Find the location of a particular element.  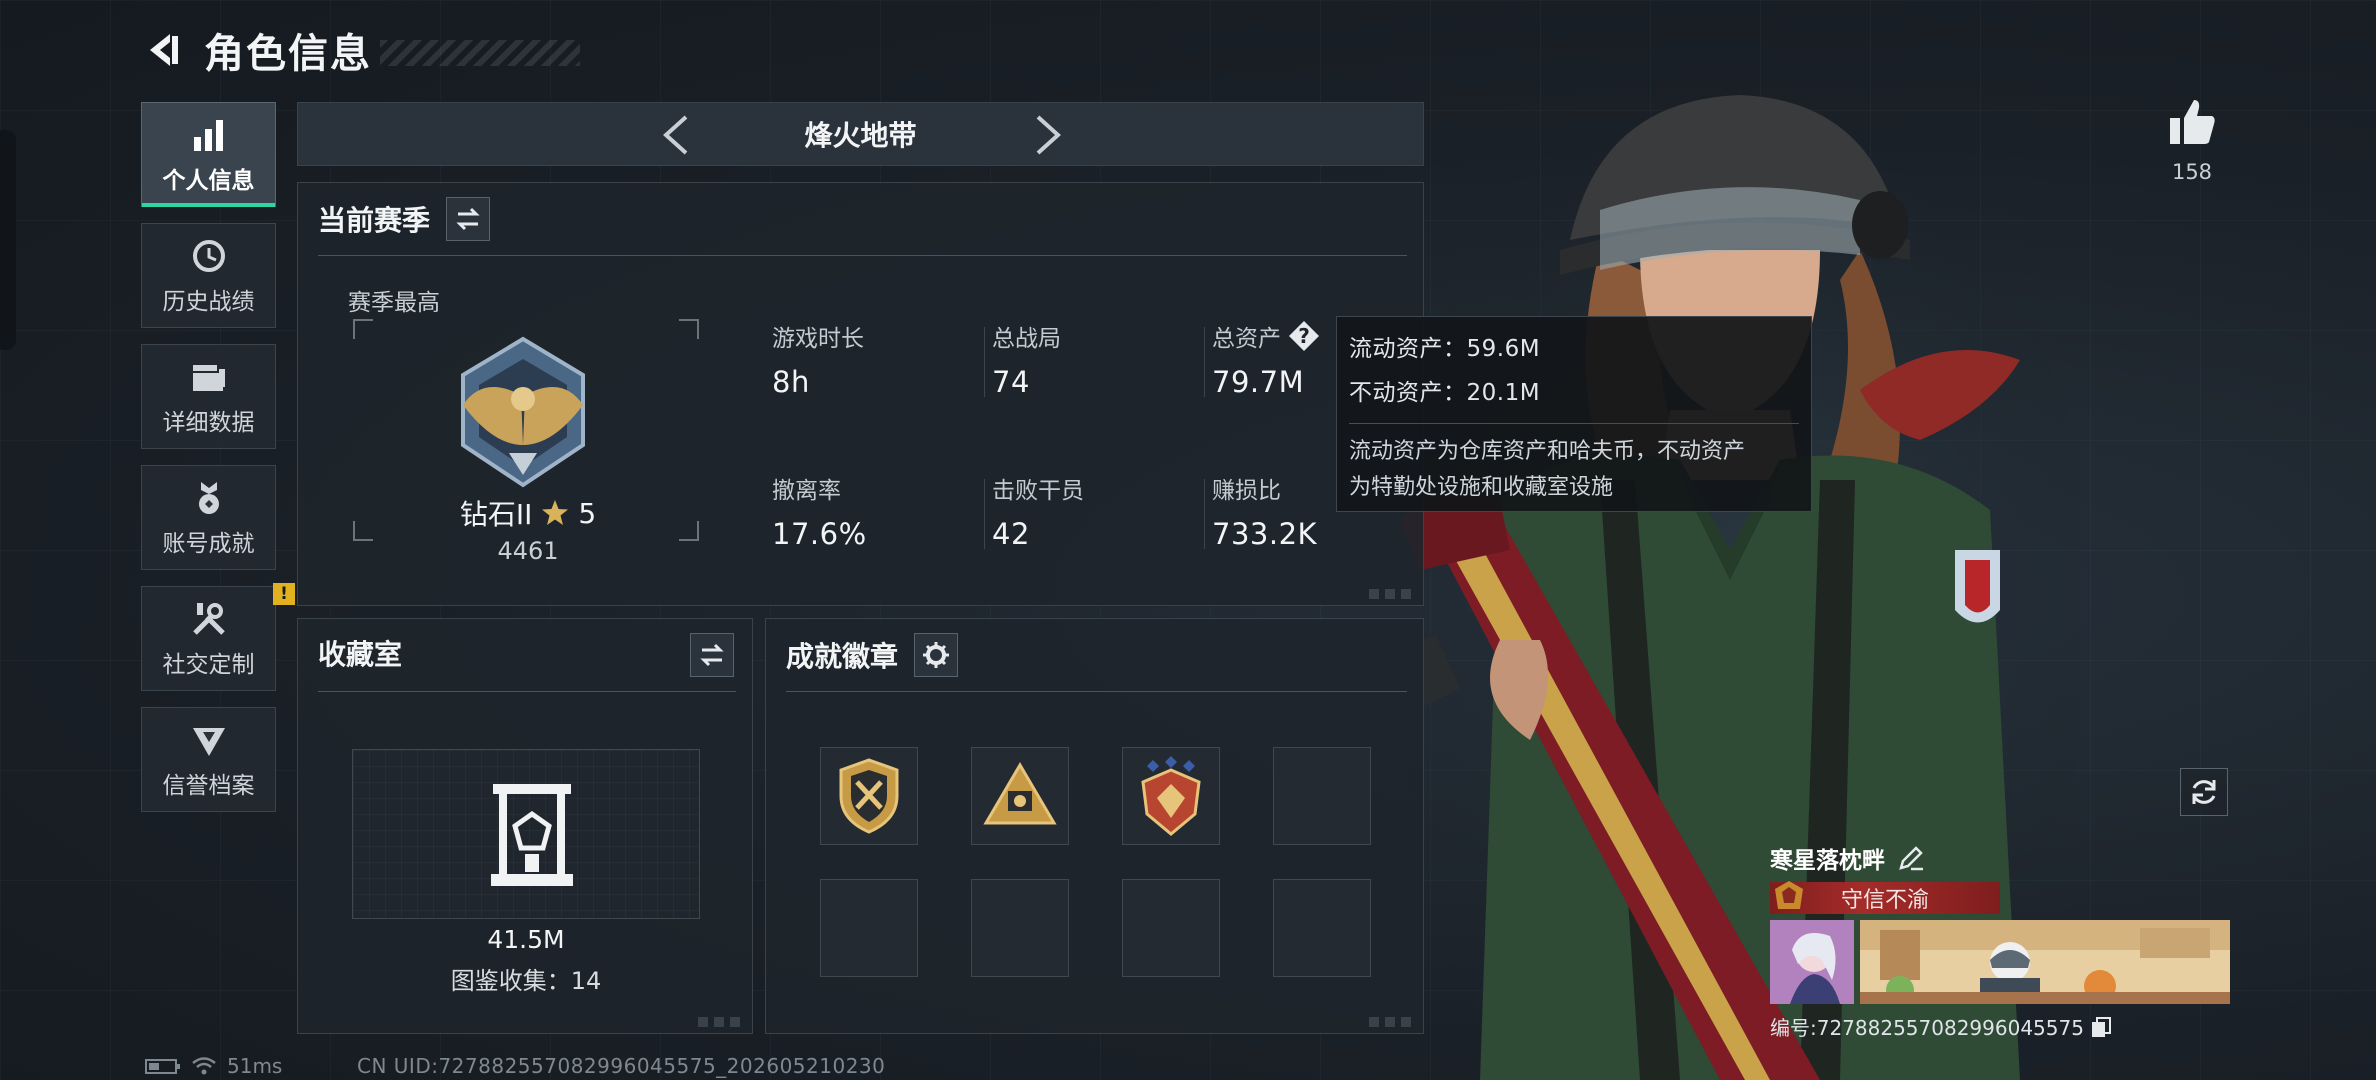

season-switch-button is located at coordinates (468, 219).